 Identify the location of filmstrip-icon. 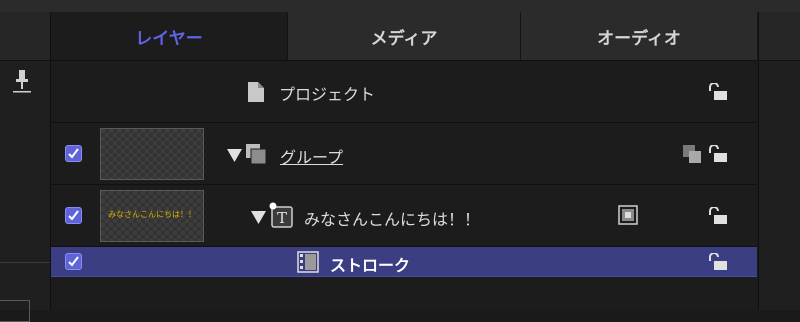
(308, 264).